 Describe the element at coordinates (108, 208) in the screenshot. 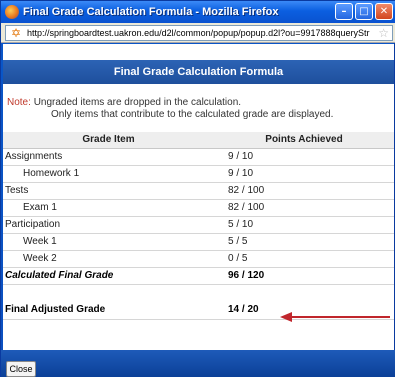

I see `grade-item-cell: Exam 1` at that location.